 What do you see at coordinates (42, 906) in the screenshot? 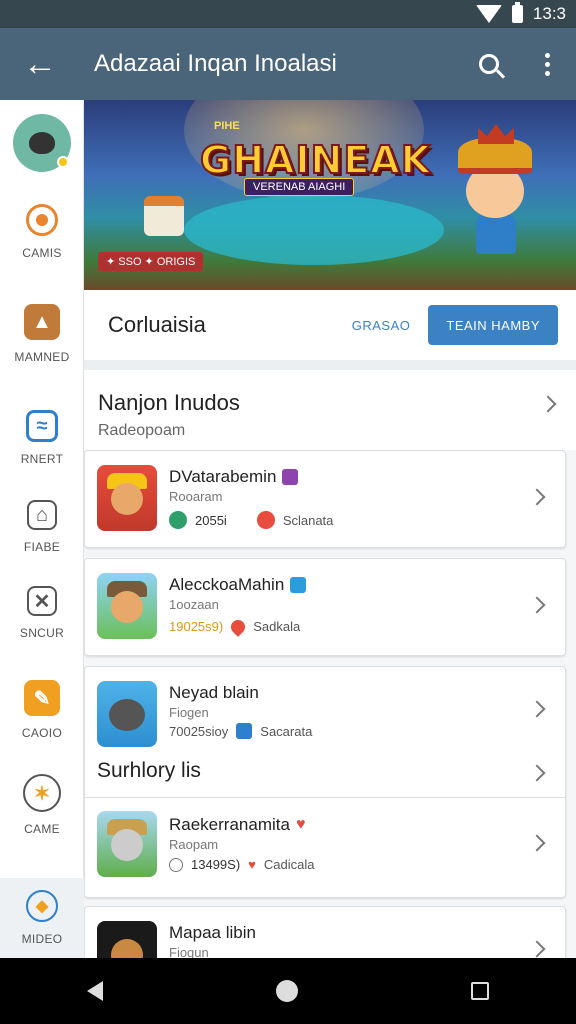
I see `shield-icon: ◆` at bounding box center [42, 906].